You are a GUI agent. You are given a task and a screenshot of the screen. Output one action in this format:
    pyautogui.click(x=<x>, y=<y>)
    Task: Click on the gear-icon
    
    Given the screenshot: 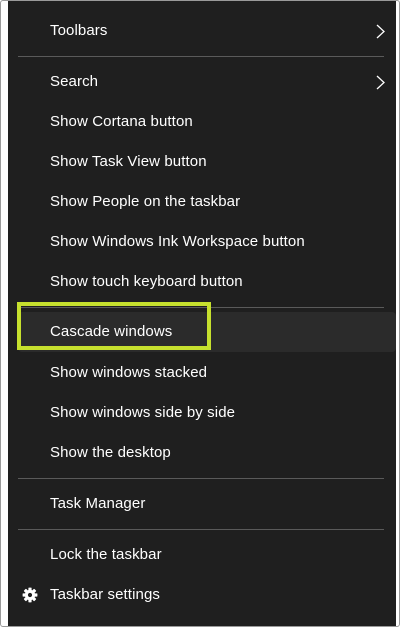 What is the action you would take?
    pyautogui.click(x=30, y=595)
    